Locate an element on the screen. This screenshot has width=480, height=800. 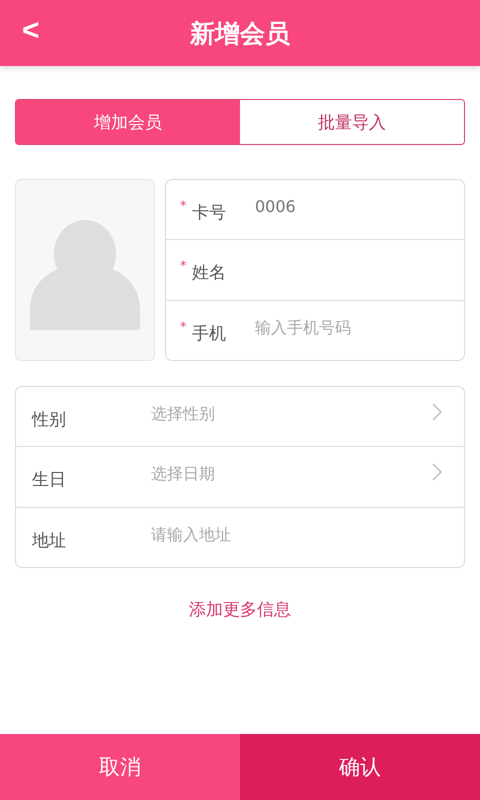
add-more-info-link: 添加更多信息 is located at coordinates (240, 609).